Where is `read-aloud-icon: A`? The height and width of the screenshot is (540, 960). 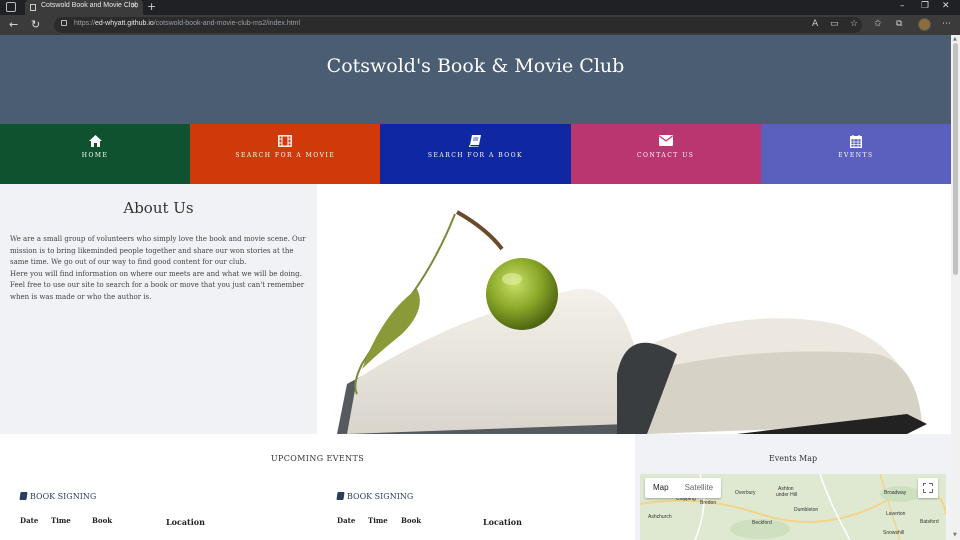 read-aloud-icon: A is located at coordinates (815, 24).